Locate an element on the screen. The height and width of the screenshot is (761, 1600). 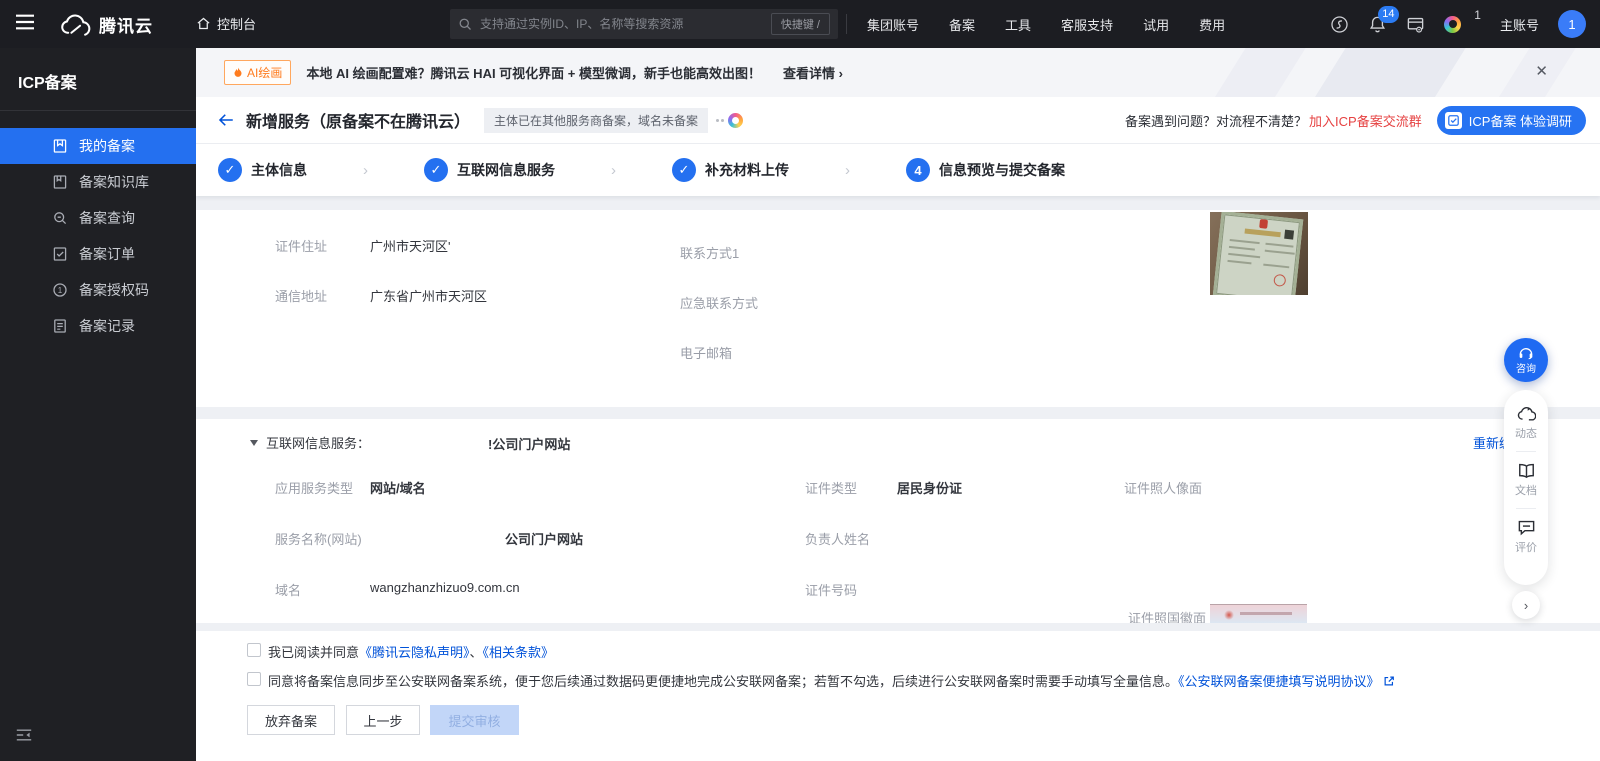
headset-icon is located at coordinates (1526, 353).